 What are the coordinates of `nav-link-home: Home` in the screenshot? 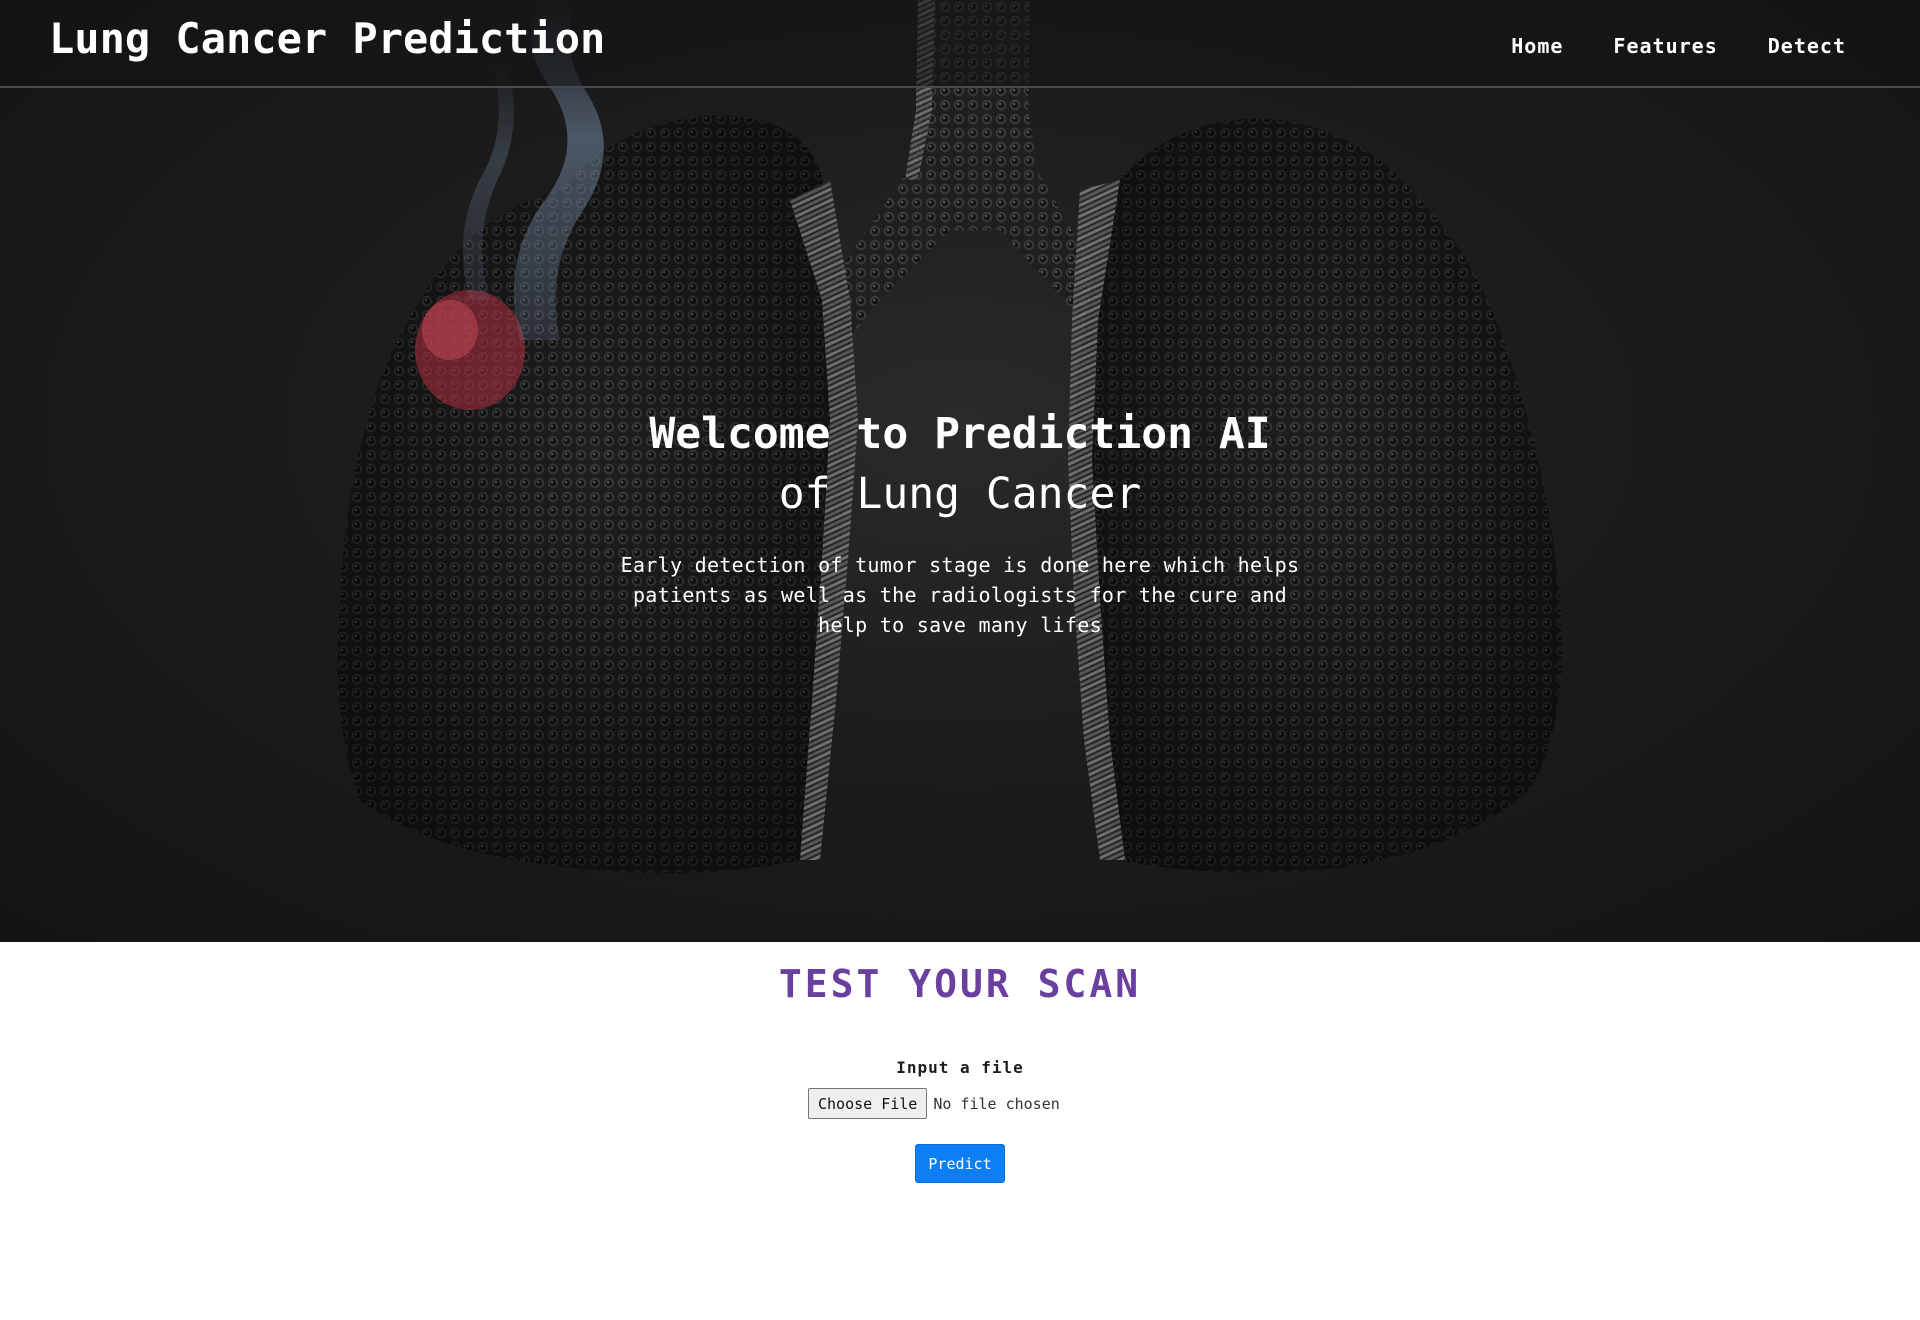 It's located at (1537, 46).